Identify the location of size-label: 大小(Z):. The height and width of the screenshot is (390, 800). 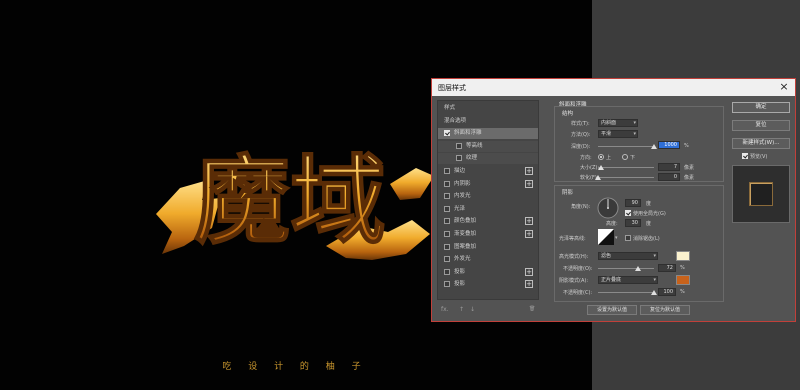
(590, 168).